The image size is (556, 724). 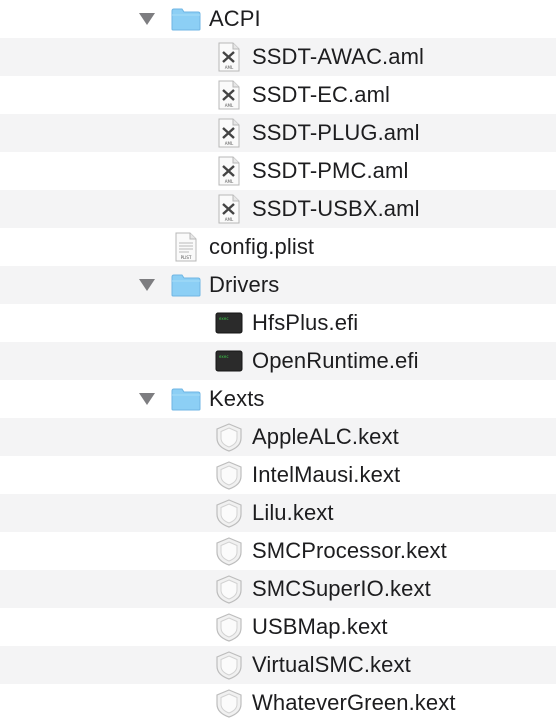 What do you see at coordinates (262, 246) in the screenshot?
I see `tree-row-label: config.plist` at bounding box center [262, 246].